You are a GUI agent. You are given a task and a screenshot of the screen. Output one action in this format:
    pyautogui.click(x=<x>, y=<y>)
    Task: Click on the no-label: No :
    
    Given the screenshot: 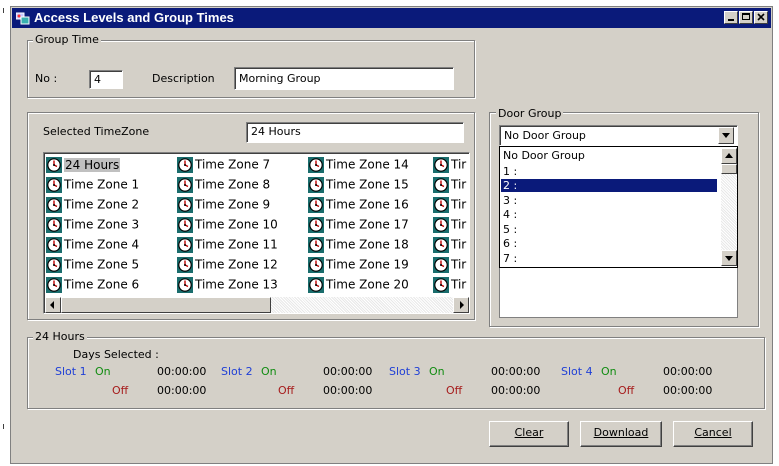 What is the action you would take?
    pyautogui.click(x=46, y=78)
    